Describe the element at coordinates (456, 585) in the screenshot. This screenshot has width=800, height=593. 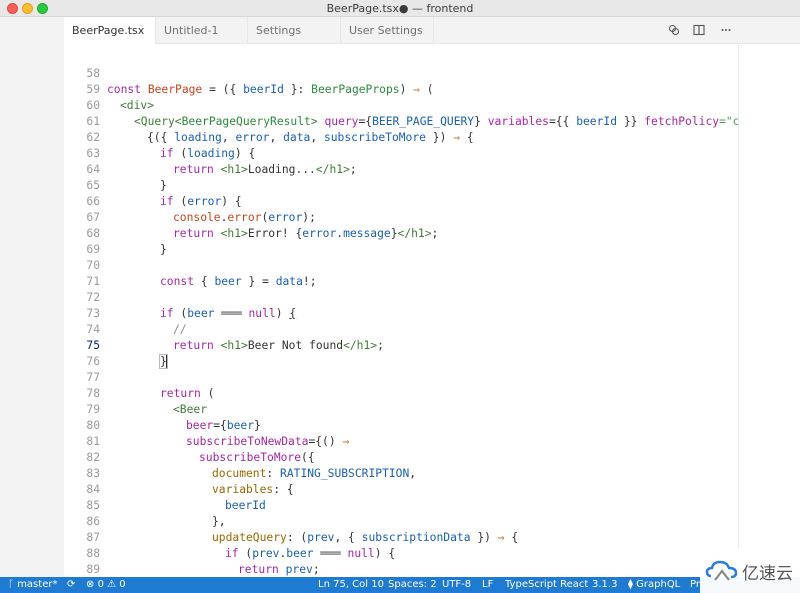
I see `encoding-status: UTF-8` at that location.